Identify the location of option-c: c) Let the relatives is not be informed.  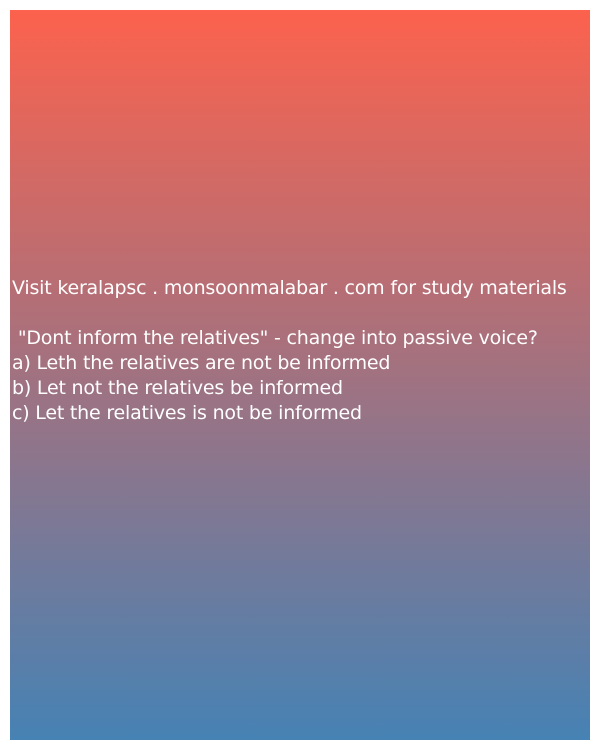
(187, 413).